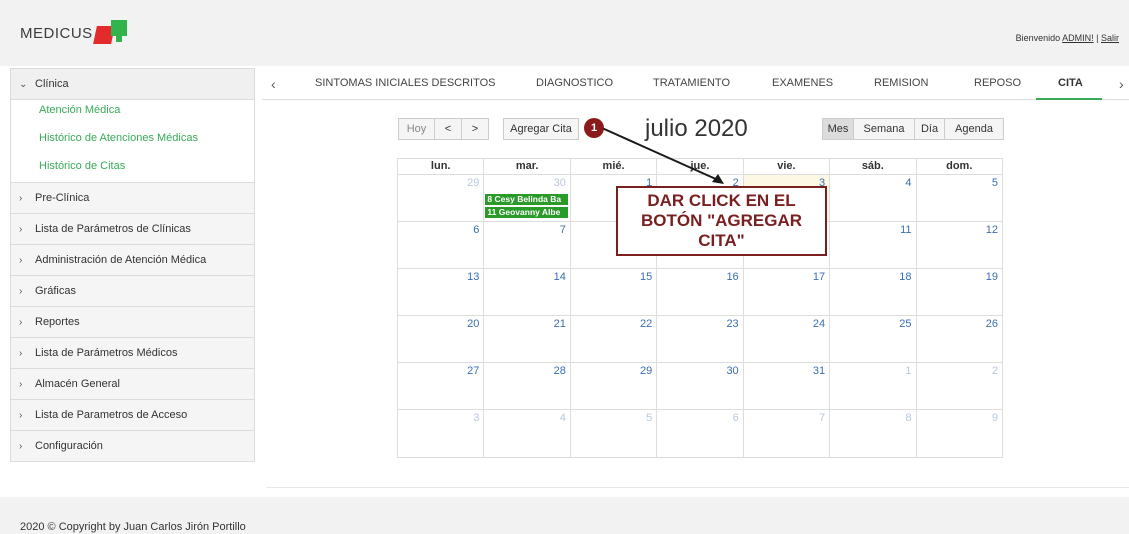 This screenshot has width=1129, height=534. I want to click on submenu-item-historico-atenciones: Histórico de Atenciones Médicas, so click(146, 138).